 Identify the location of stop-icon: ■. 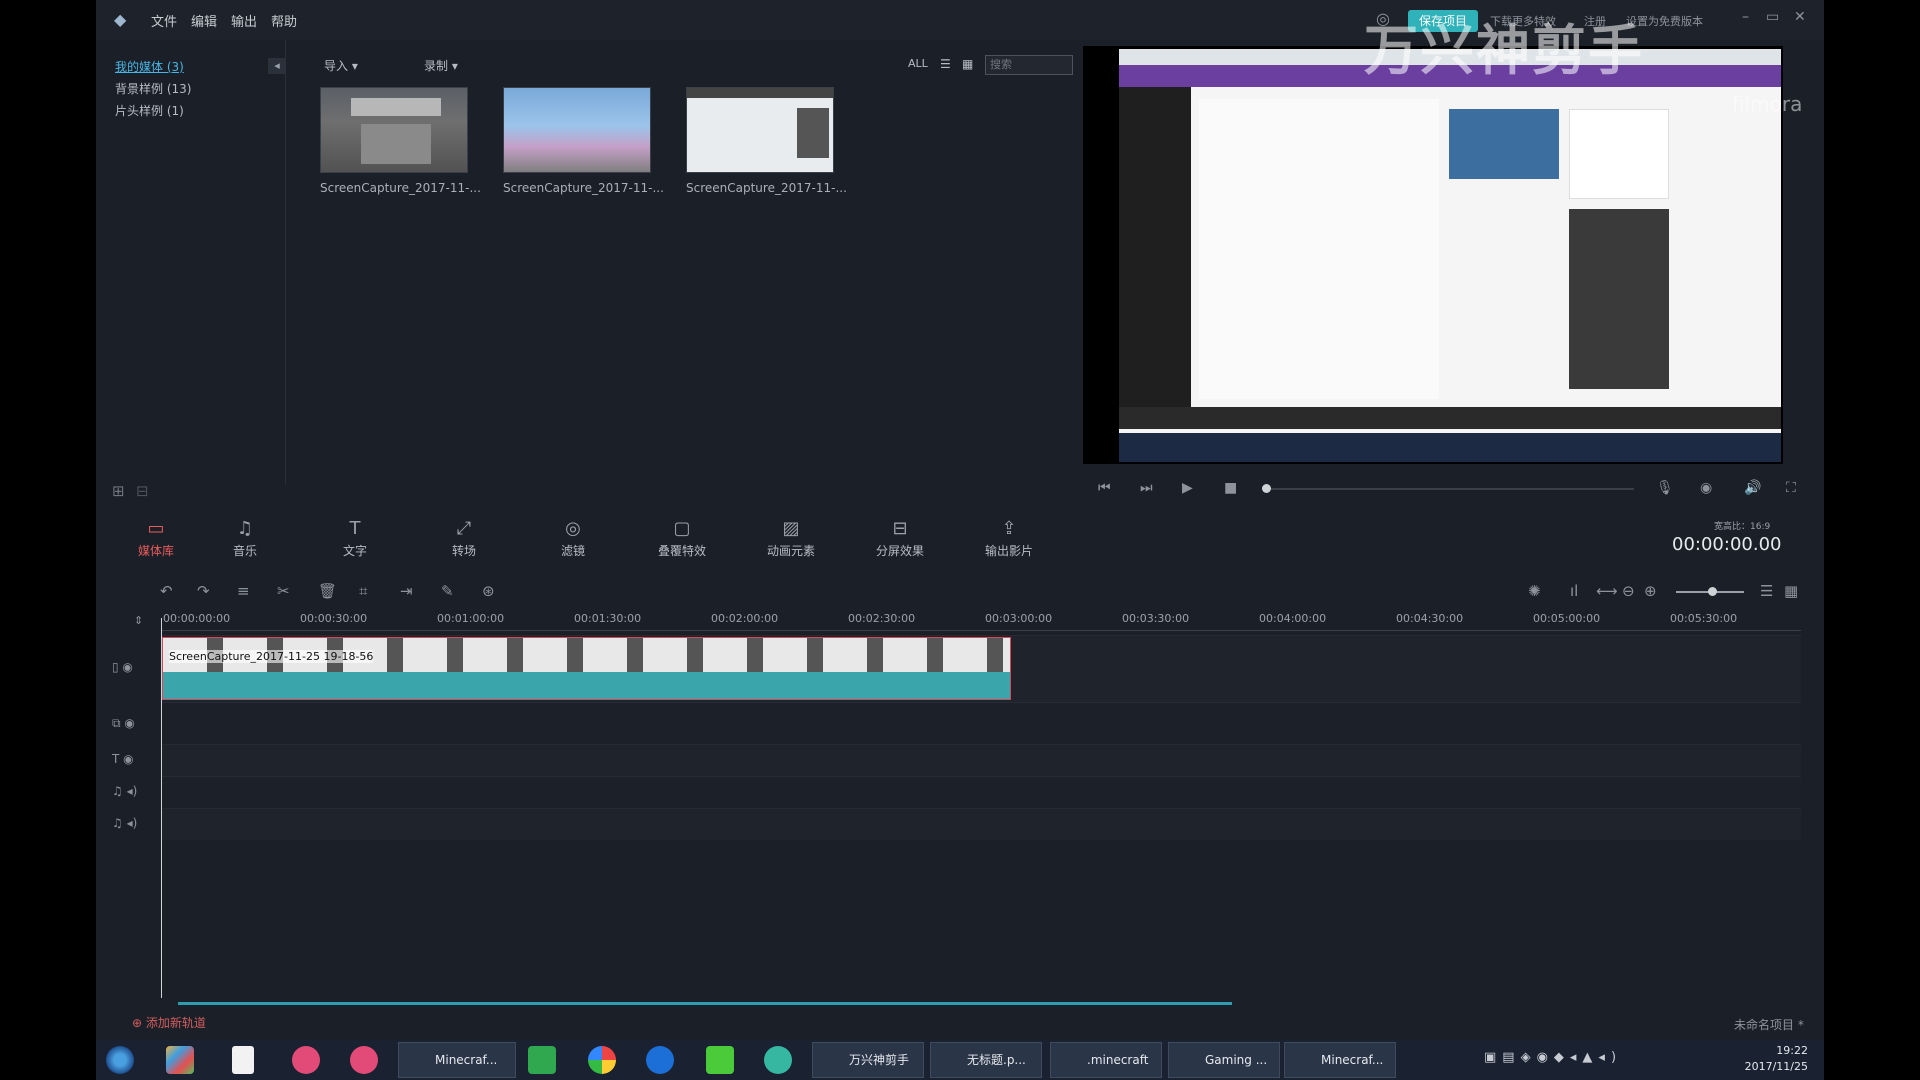
(1230, 488).